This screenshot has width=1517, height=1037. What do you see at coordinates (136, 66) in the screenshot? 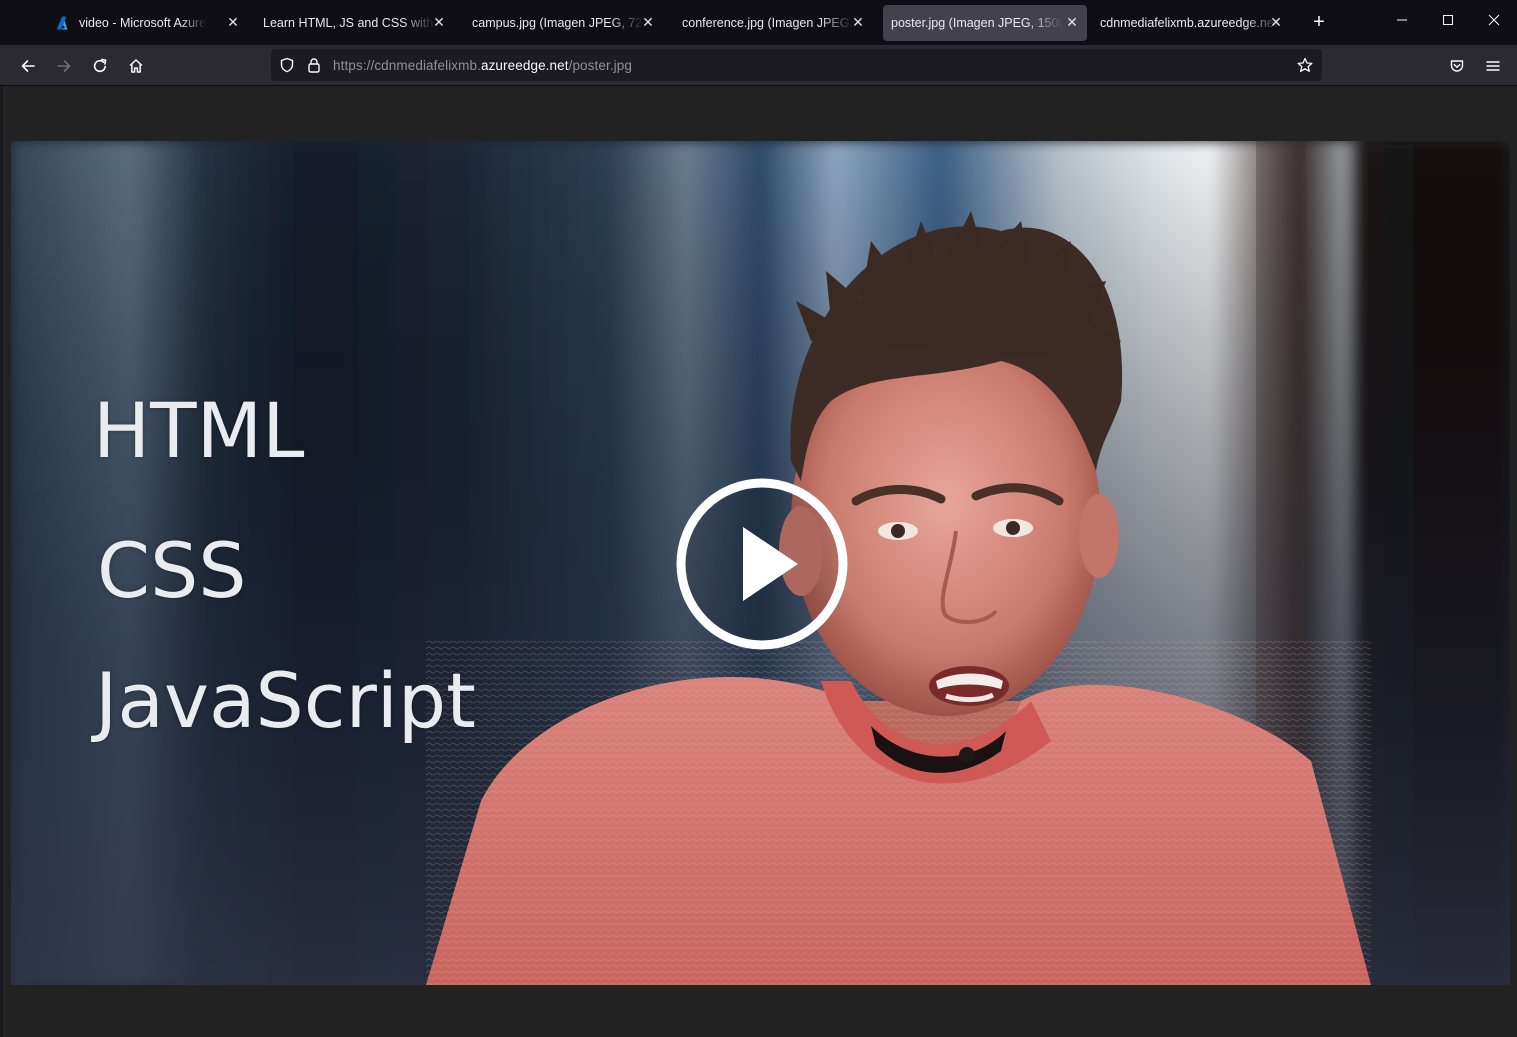
I see `home-icon` at bounding box center [136, 66].